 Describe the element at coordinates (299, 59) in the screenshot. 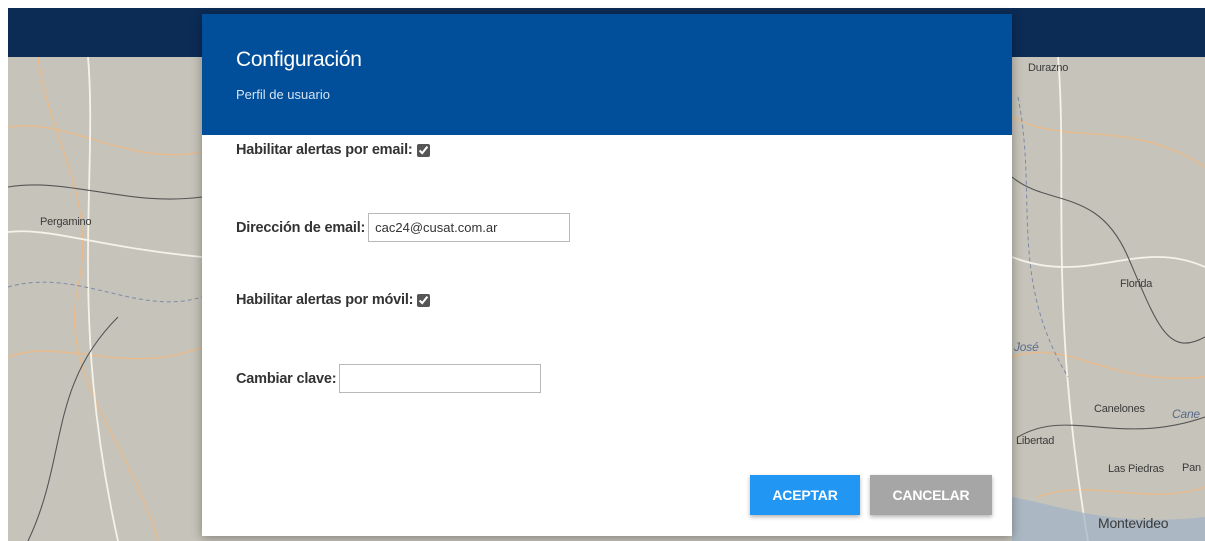

I see `dialog-title: Configuración` at that location.